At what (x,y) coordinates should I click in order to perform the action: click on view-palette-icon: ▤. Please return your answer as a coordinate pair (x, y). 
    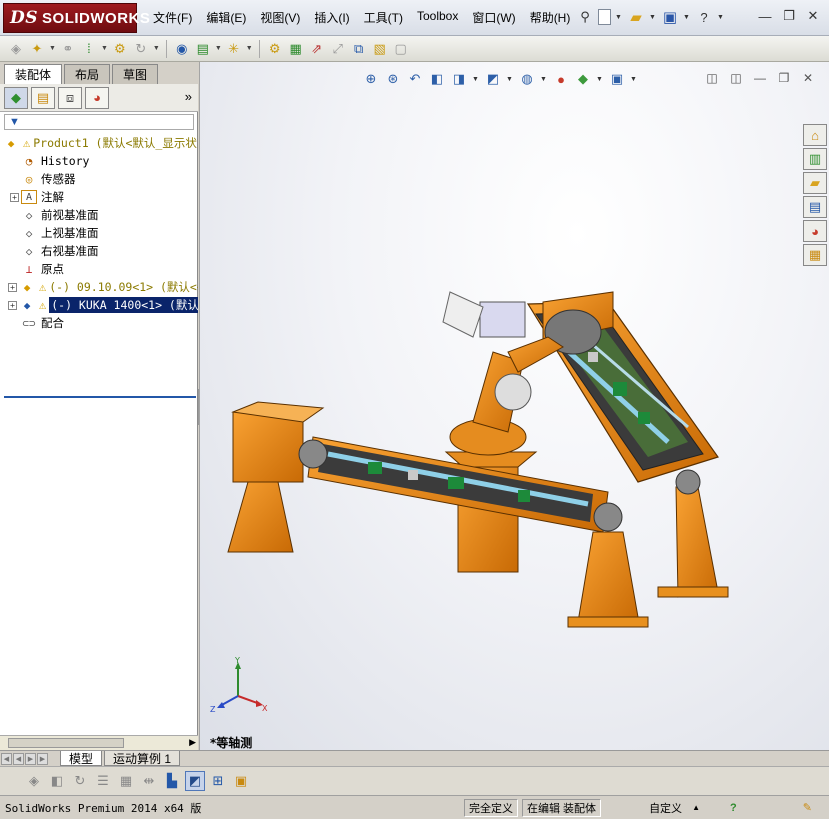
    Looking at the image, I should click on (815, 207).